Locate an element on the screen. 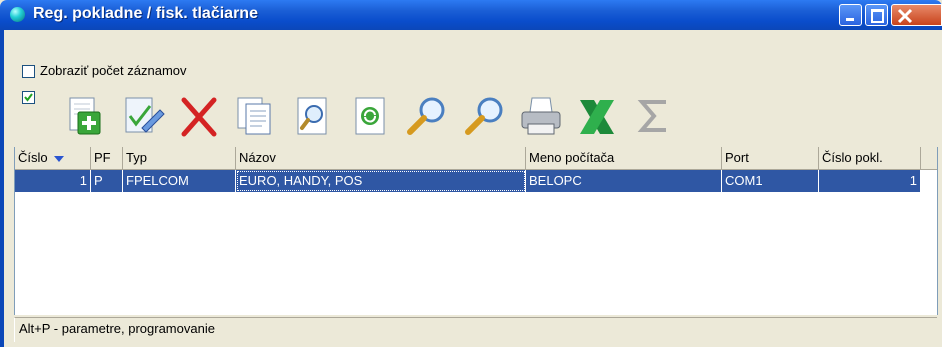 The width and height of the screenshot is (942, 347). refresh-icon is located at coordinates (370, 116).